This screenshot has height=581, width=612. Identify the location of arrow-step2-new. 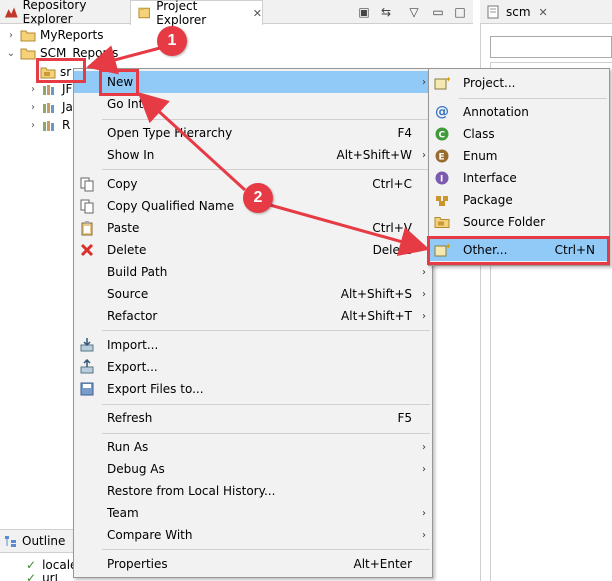
(192, 141).